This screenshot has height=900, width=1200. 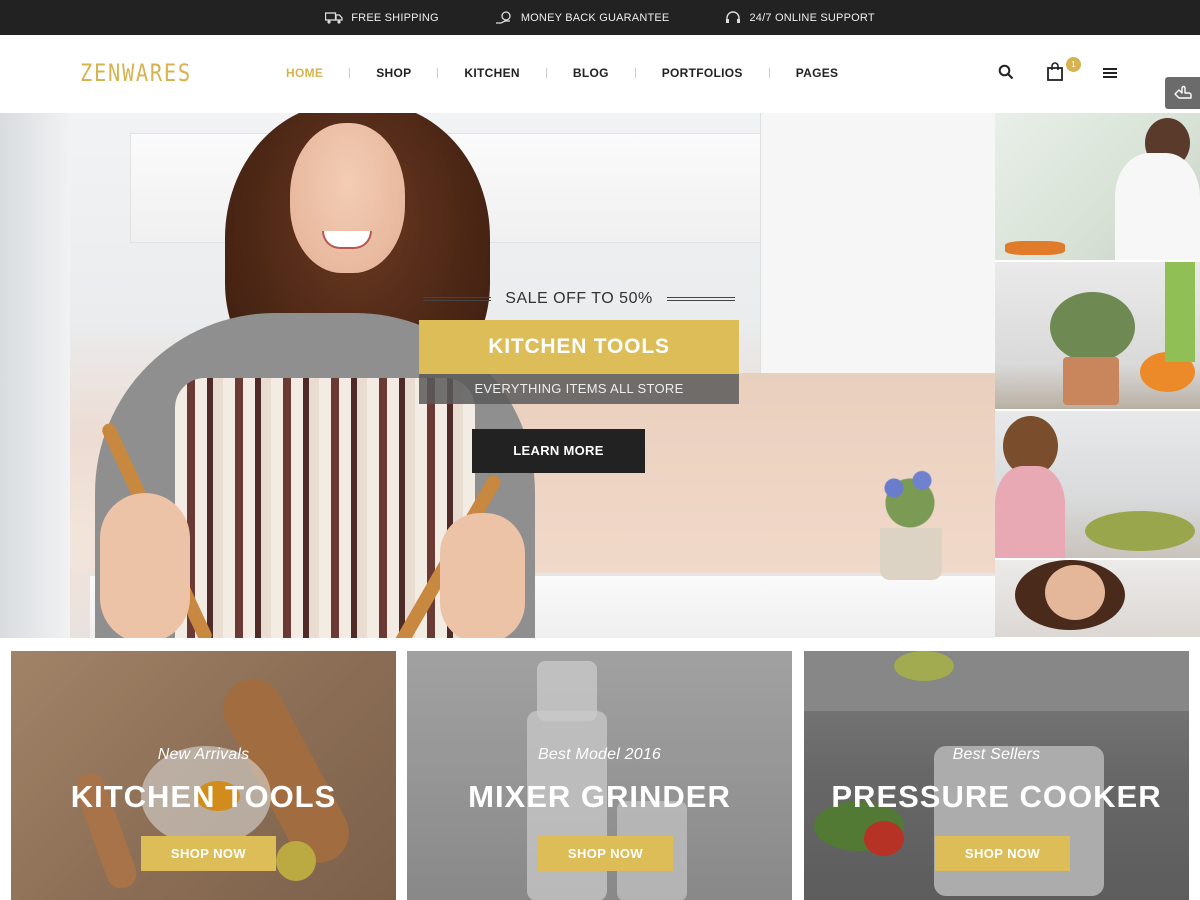 I want to click on hero-background-cabinet, so click(x=877, y=243).